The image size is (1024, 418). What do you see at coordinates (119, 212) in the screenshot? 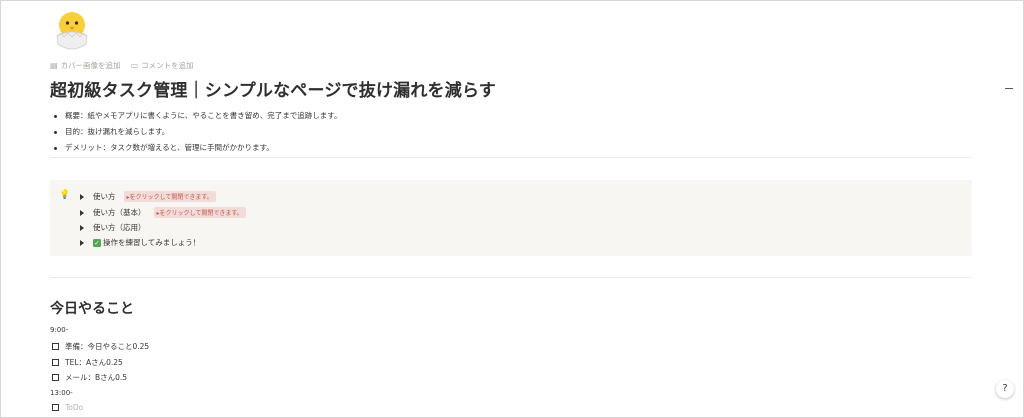
I see `toggle-label: 使い方（基本）` at bounding box center [119, 212].